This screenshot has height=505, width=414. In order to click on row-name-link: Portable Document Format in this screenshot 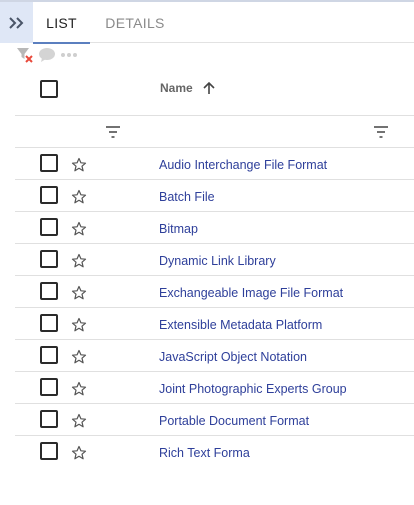, I will do `click(234, 421)`.